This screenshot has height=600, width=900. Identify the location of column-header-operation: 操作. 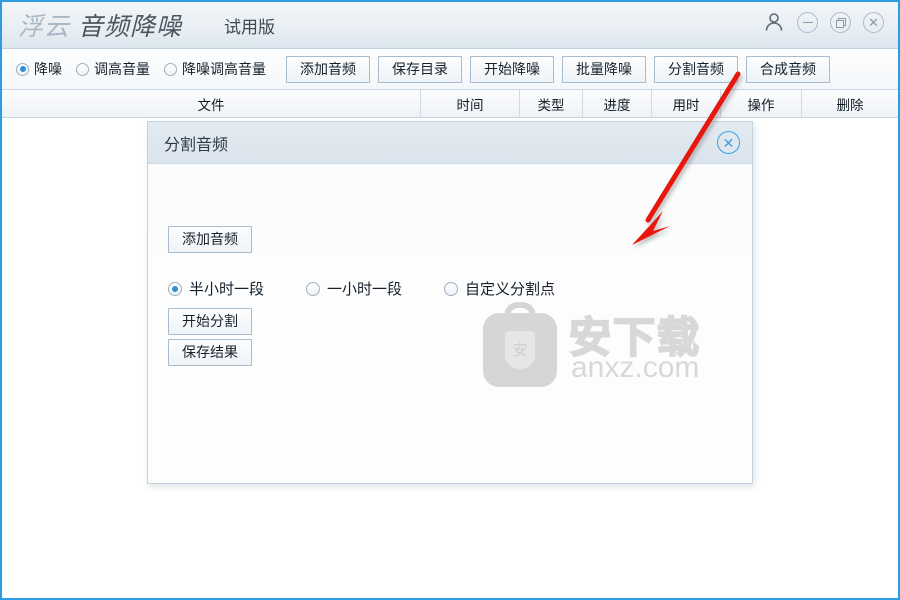
(761, 103).